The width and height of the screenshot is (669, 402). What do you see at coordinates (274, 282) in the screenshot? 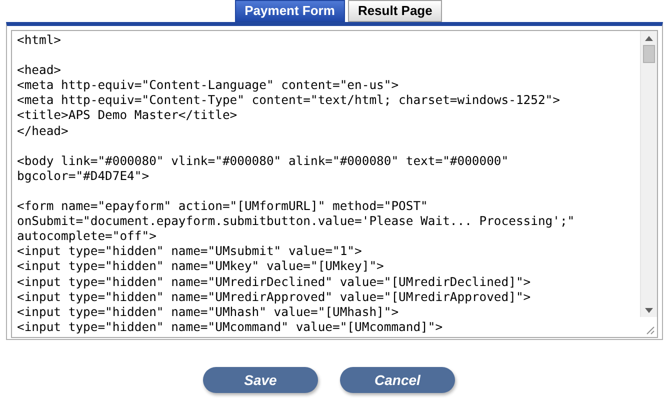
I see `code-line: <input type="hidden" name="UMredirDeclined" value="[UMredirDeclined]">` at bounding box center [274, 282].